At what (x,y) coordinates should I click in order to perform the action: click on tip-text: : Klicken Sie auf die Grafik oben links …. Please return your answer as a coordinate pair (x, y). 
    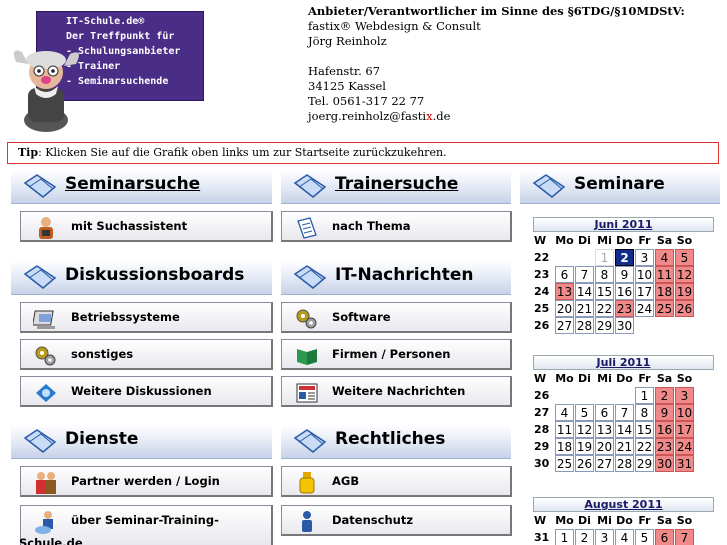
    Looking at the image, I should click on (242, 152).